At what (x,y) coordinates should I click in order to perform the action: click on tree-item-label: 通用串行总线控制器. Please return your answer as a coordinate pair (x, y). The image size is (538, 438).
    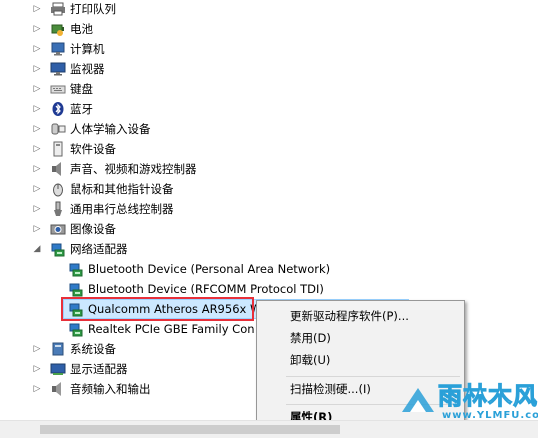
    Looking at the image, I should click on (122, 209).